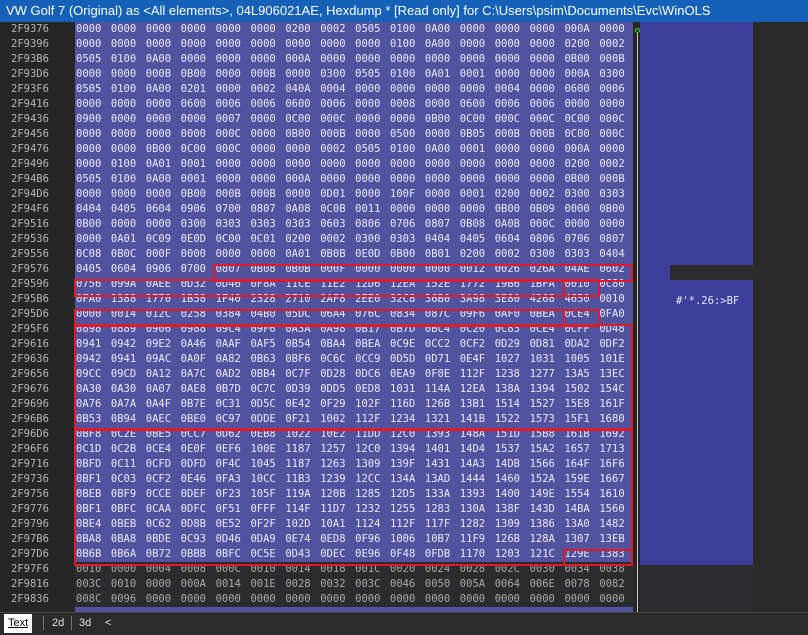 This screenshot has width=808, height=635. I want to click on hex-cell: 1006, so click(406, 539).